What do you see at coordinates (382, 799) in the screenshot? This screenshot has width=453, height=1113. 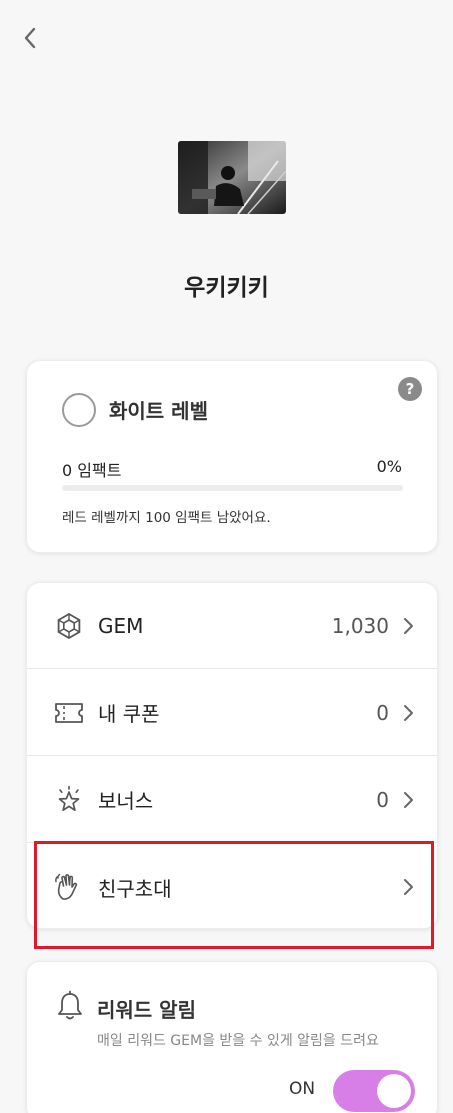 I see `bonus-count: 0` at bounding box center [382, 799].